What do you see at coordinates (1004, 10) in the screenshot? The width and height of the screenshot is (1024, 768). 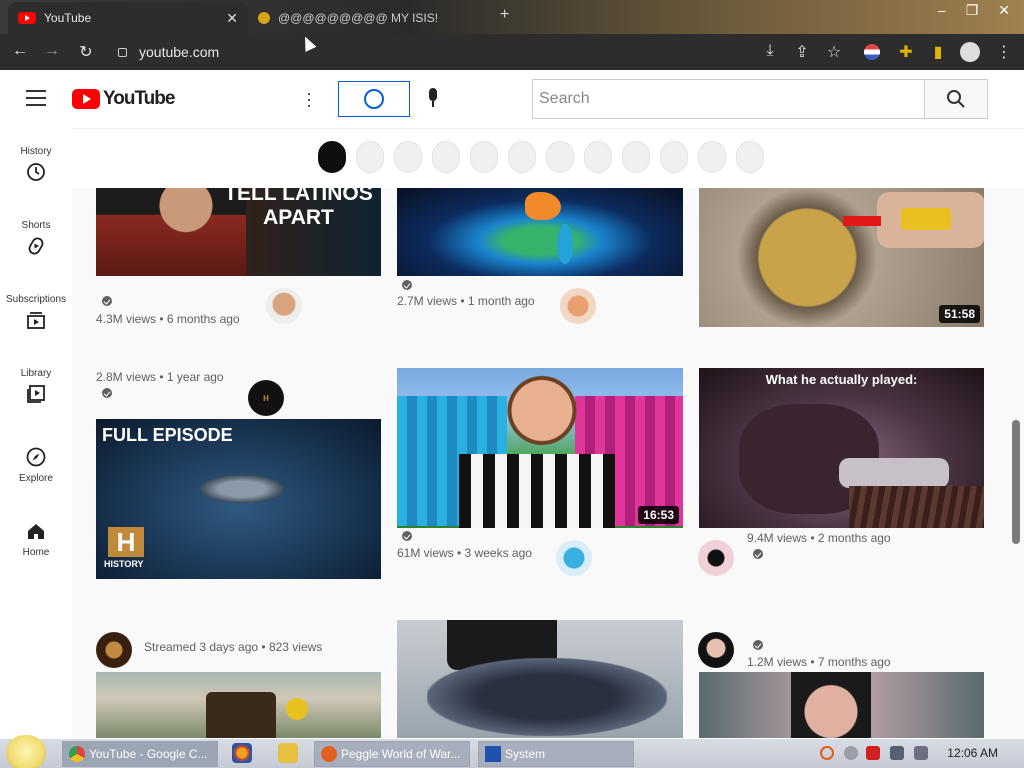 I see `close-window-icon: ✕` at bounding box center [1004, 10].